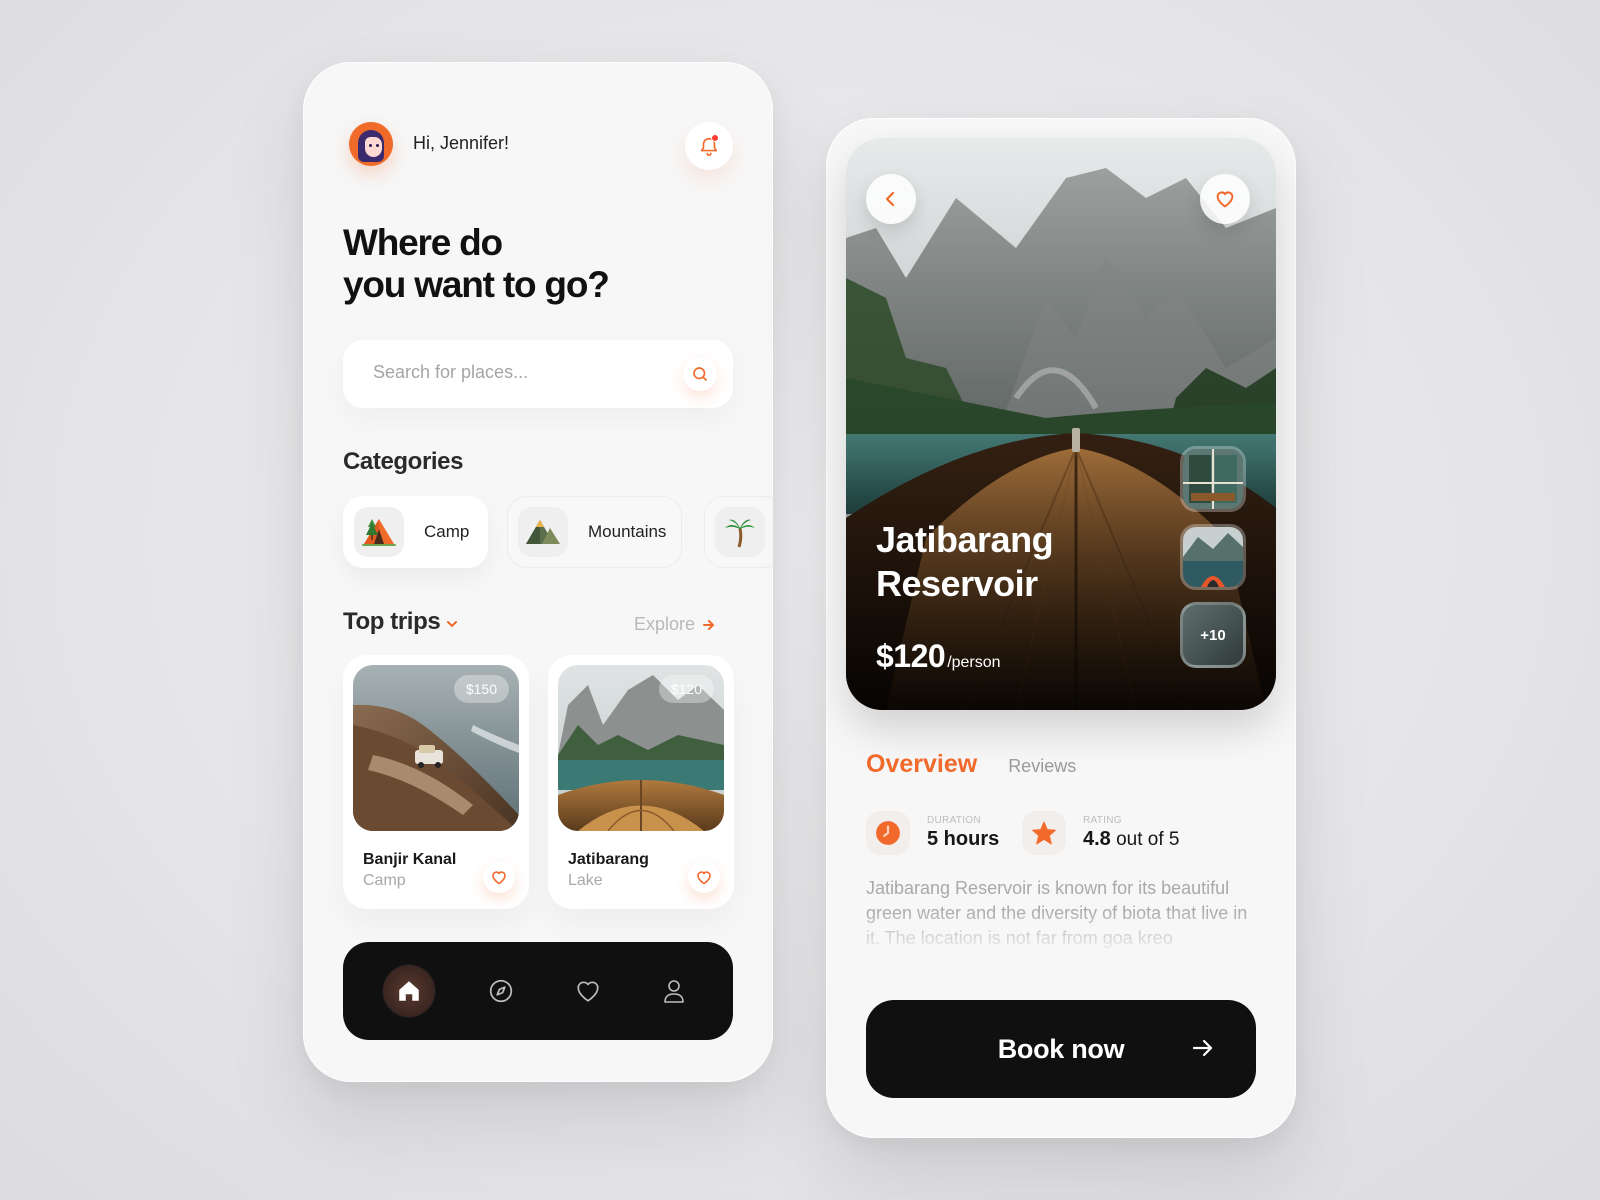 The height and width of the screenshot is (1200, 1600). Describe the element at coordinates (538, 154) in the screenshot. I see `header: Hi, Jennifer!` at that location.